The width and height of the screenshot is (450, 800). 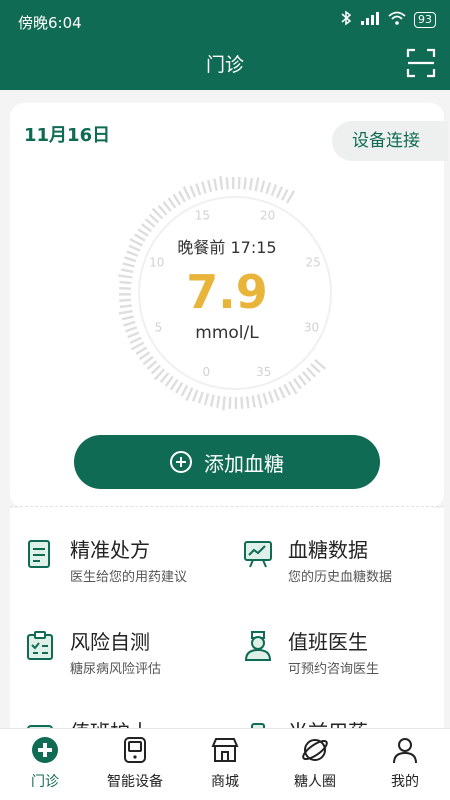 What do you see at coordinates (116, 669) in the screenshot?
I see `service-subtitle: 糖尿病风险评估` at bounding box center [116, 669].